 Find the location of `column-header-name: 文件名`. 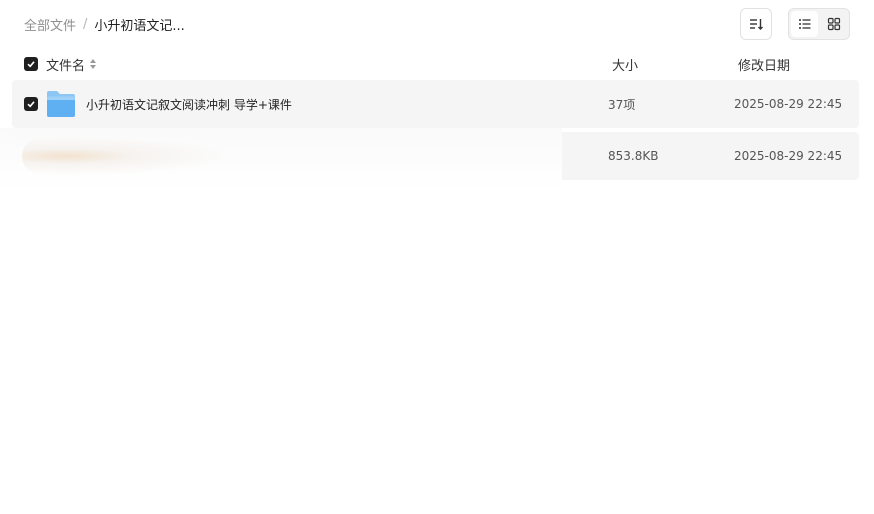

column-header-name: 文件名 is located at coordinates (71, 64).